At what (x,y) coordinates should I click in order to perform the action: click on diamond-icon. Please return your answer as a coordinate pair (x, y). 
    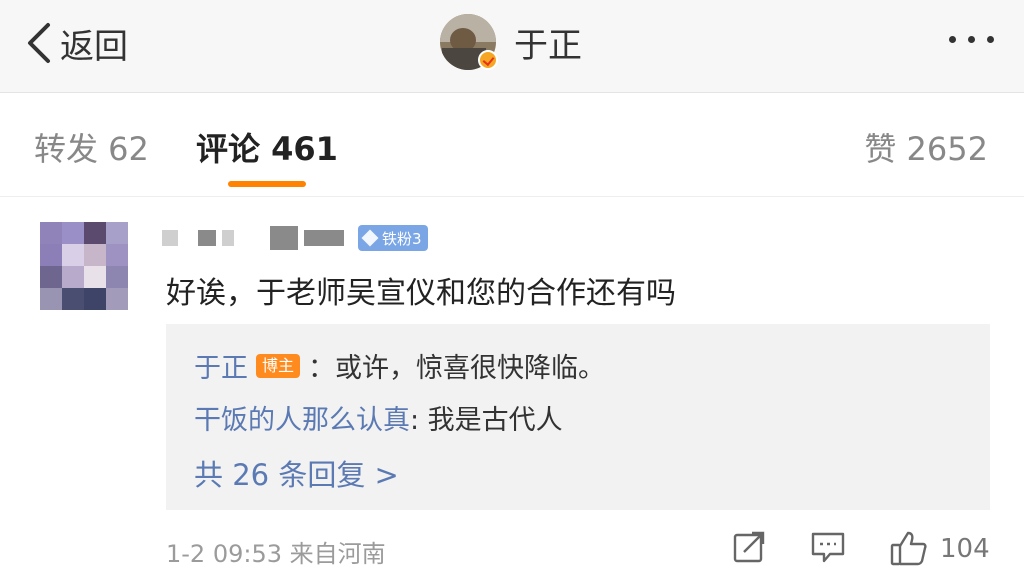
    Looking at the image, I should click on (370, 238).